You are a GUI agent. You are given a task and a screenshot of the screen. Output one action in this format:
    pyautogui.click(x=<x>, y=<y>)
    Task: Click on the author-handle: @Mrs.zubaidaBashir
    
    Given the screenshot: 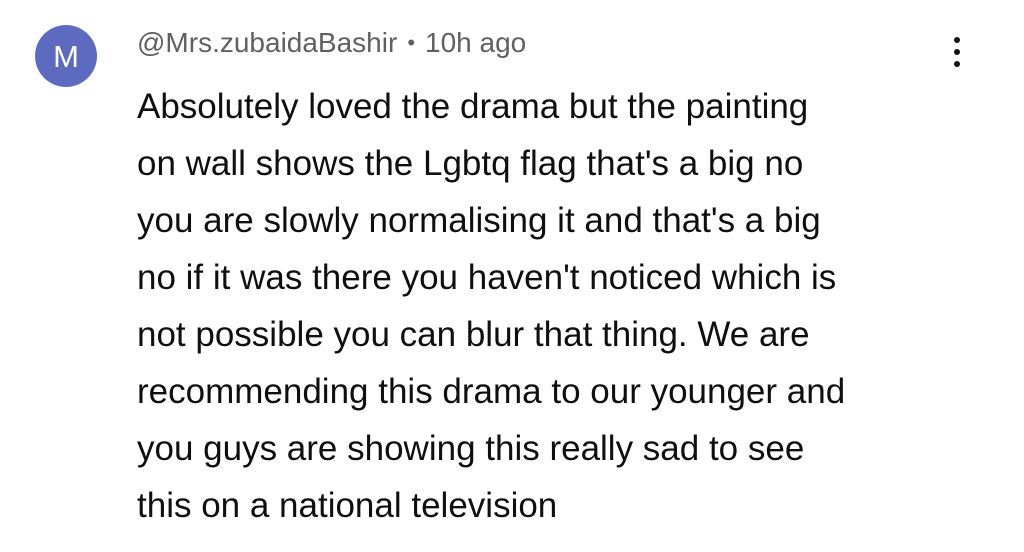 What is the action you would take?
    pyautogui.click(x=267, y=43)
    